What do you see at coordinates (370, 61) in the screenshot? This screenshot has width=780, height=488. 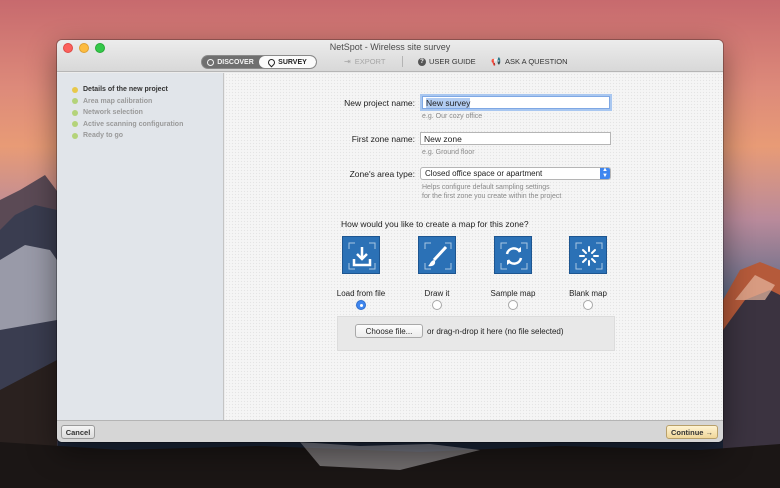 I see `export-label: EXPORT` at bounding box center [370, 61].